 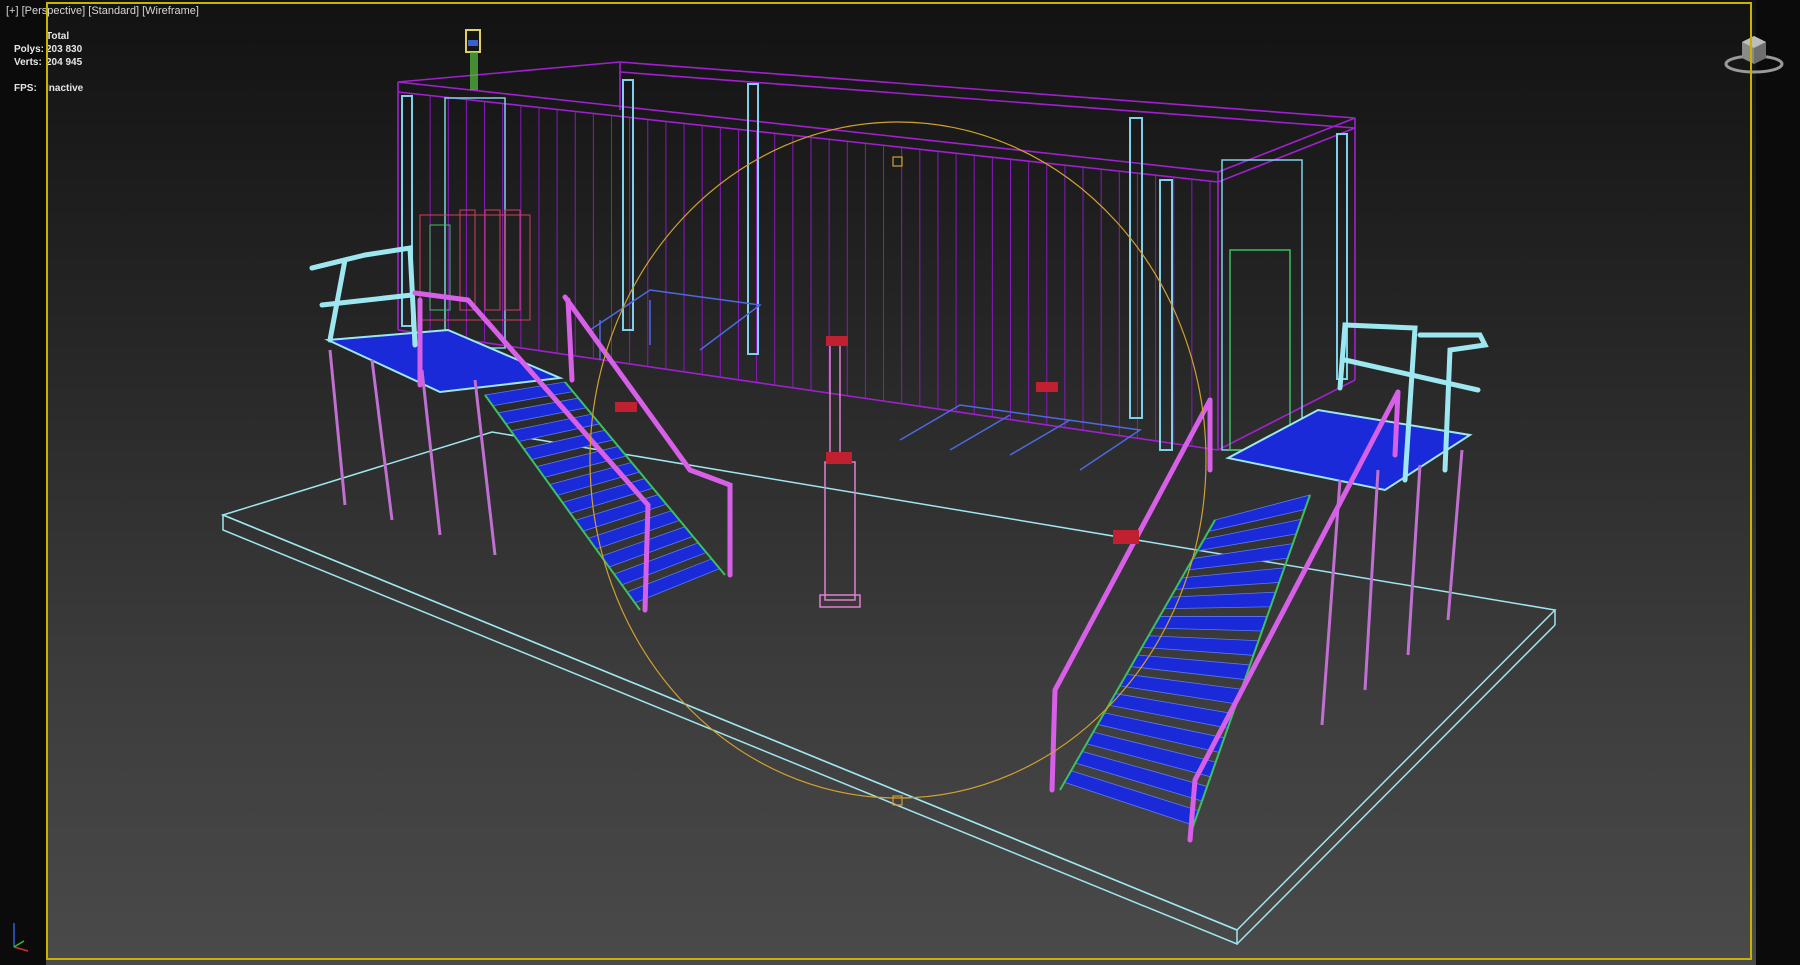 What do you see at coordinates (21, 937) in the screenshot?
I see `axis-tripod-icon` at bounding box center [21, 937].